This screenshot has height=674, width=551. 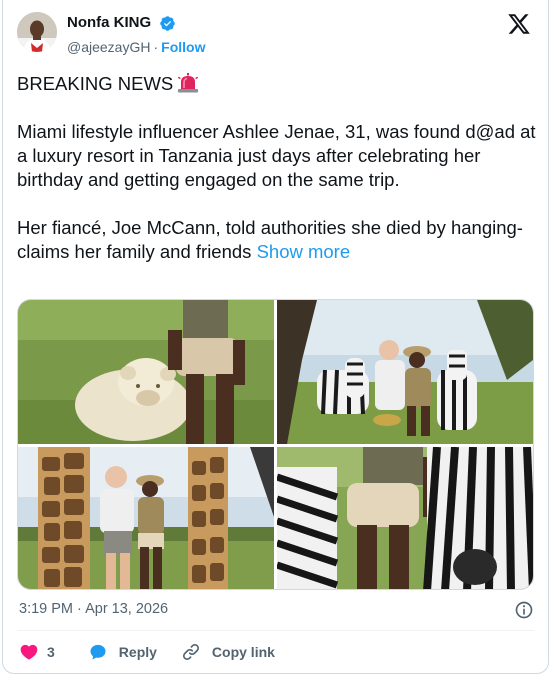 What do you see at coordinates (137, 652) in the screenshot?
I see `reply-label: Reply` at bounding box center [137, 652].